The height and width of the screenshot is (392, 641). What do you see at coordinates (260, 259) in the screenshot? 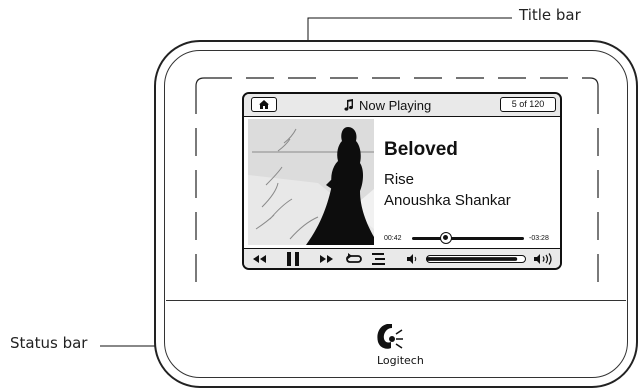
I see `rewind-icon` at bounding box center [260, 259].